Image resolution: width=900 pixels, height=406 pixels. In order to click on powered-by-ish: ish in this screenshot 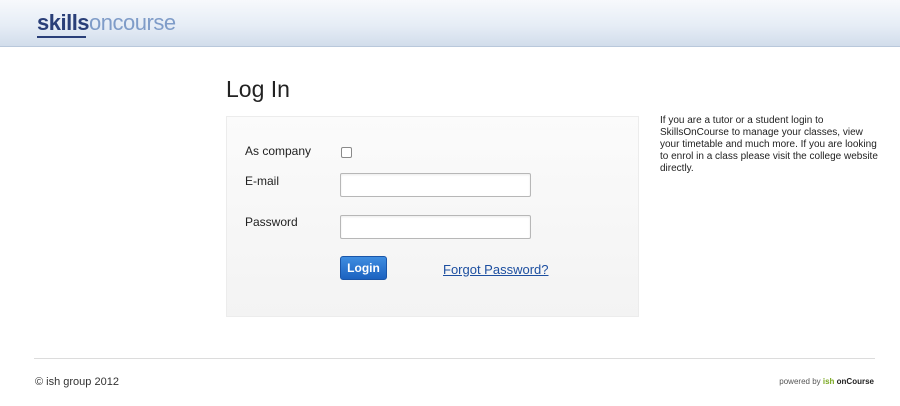, I will do `click(828, 381)`.